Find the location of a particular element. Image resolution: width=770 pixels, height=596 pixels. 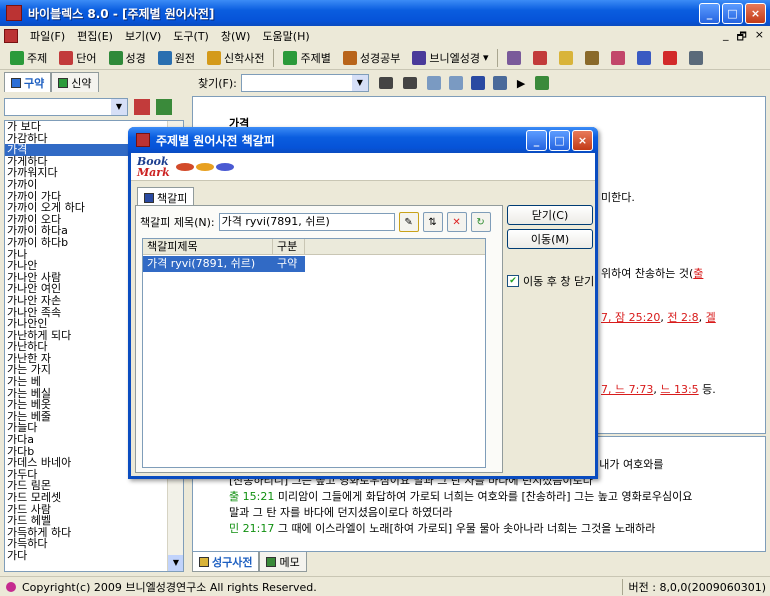

tab-verse-dictionary: 성구사전 is located at coordinates (226, 562).